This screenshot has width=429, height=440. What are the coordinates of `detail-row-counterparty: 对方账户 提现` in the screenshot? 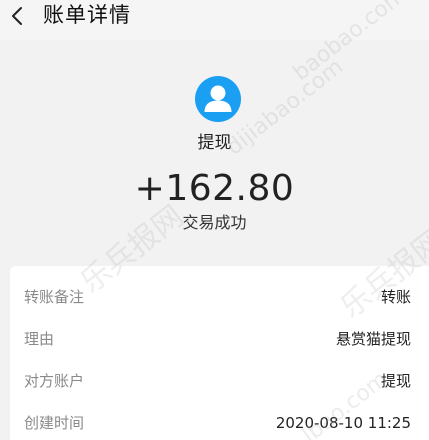 It's located at (219, 381).